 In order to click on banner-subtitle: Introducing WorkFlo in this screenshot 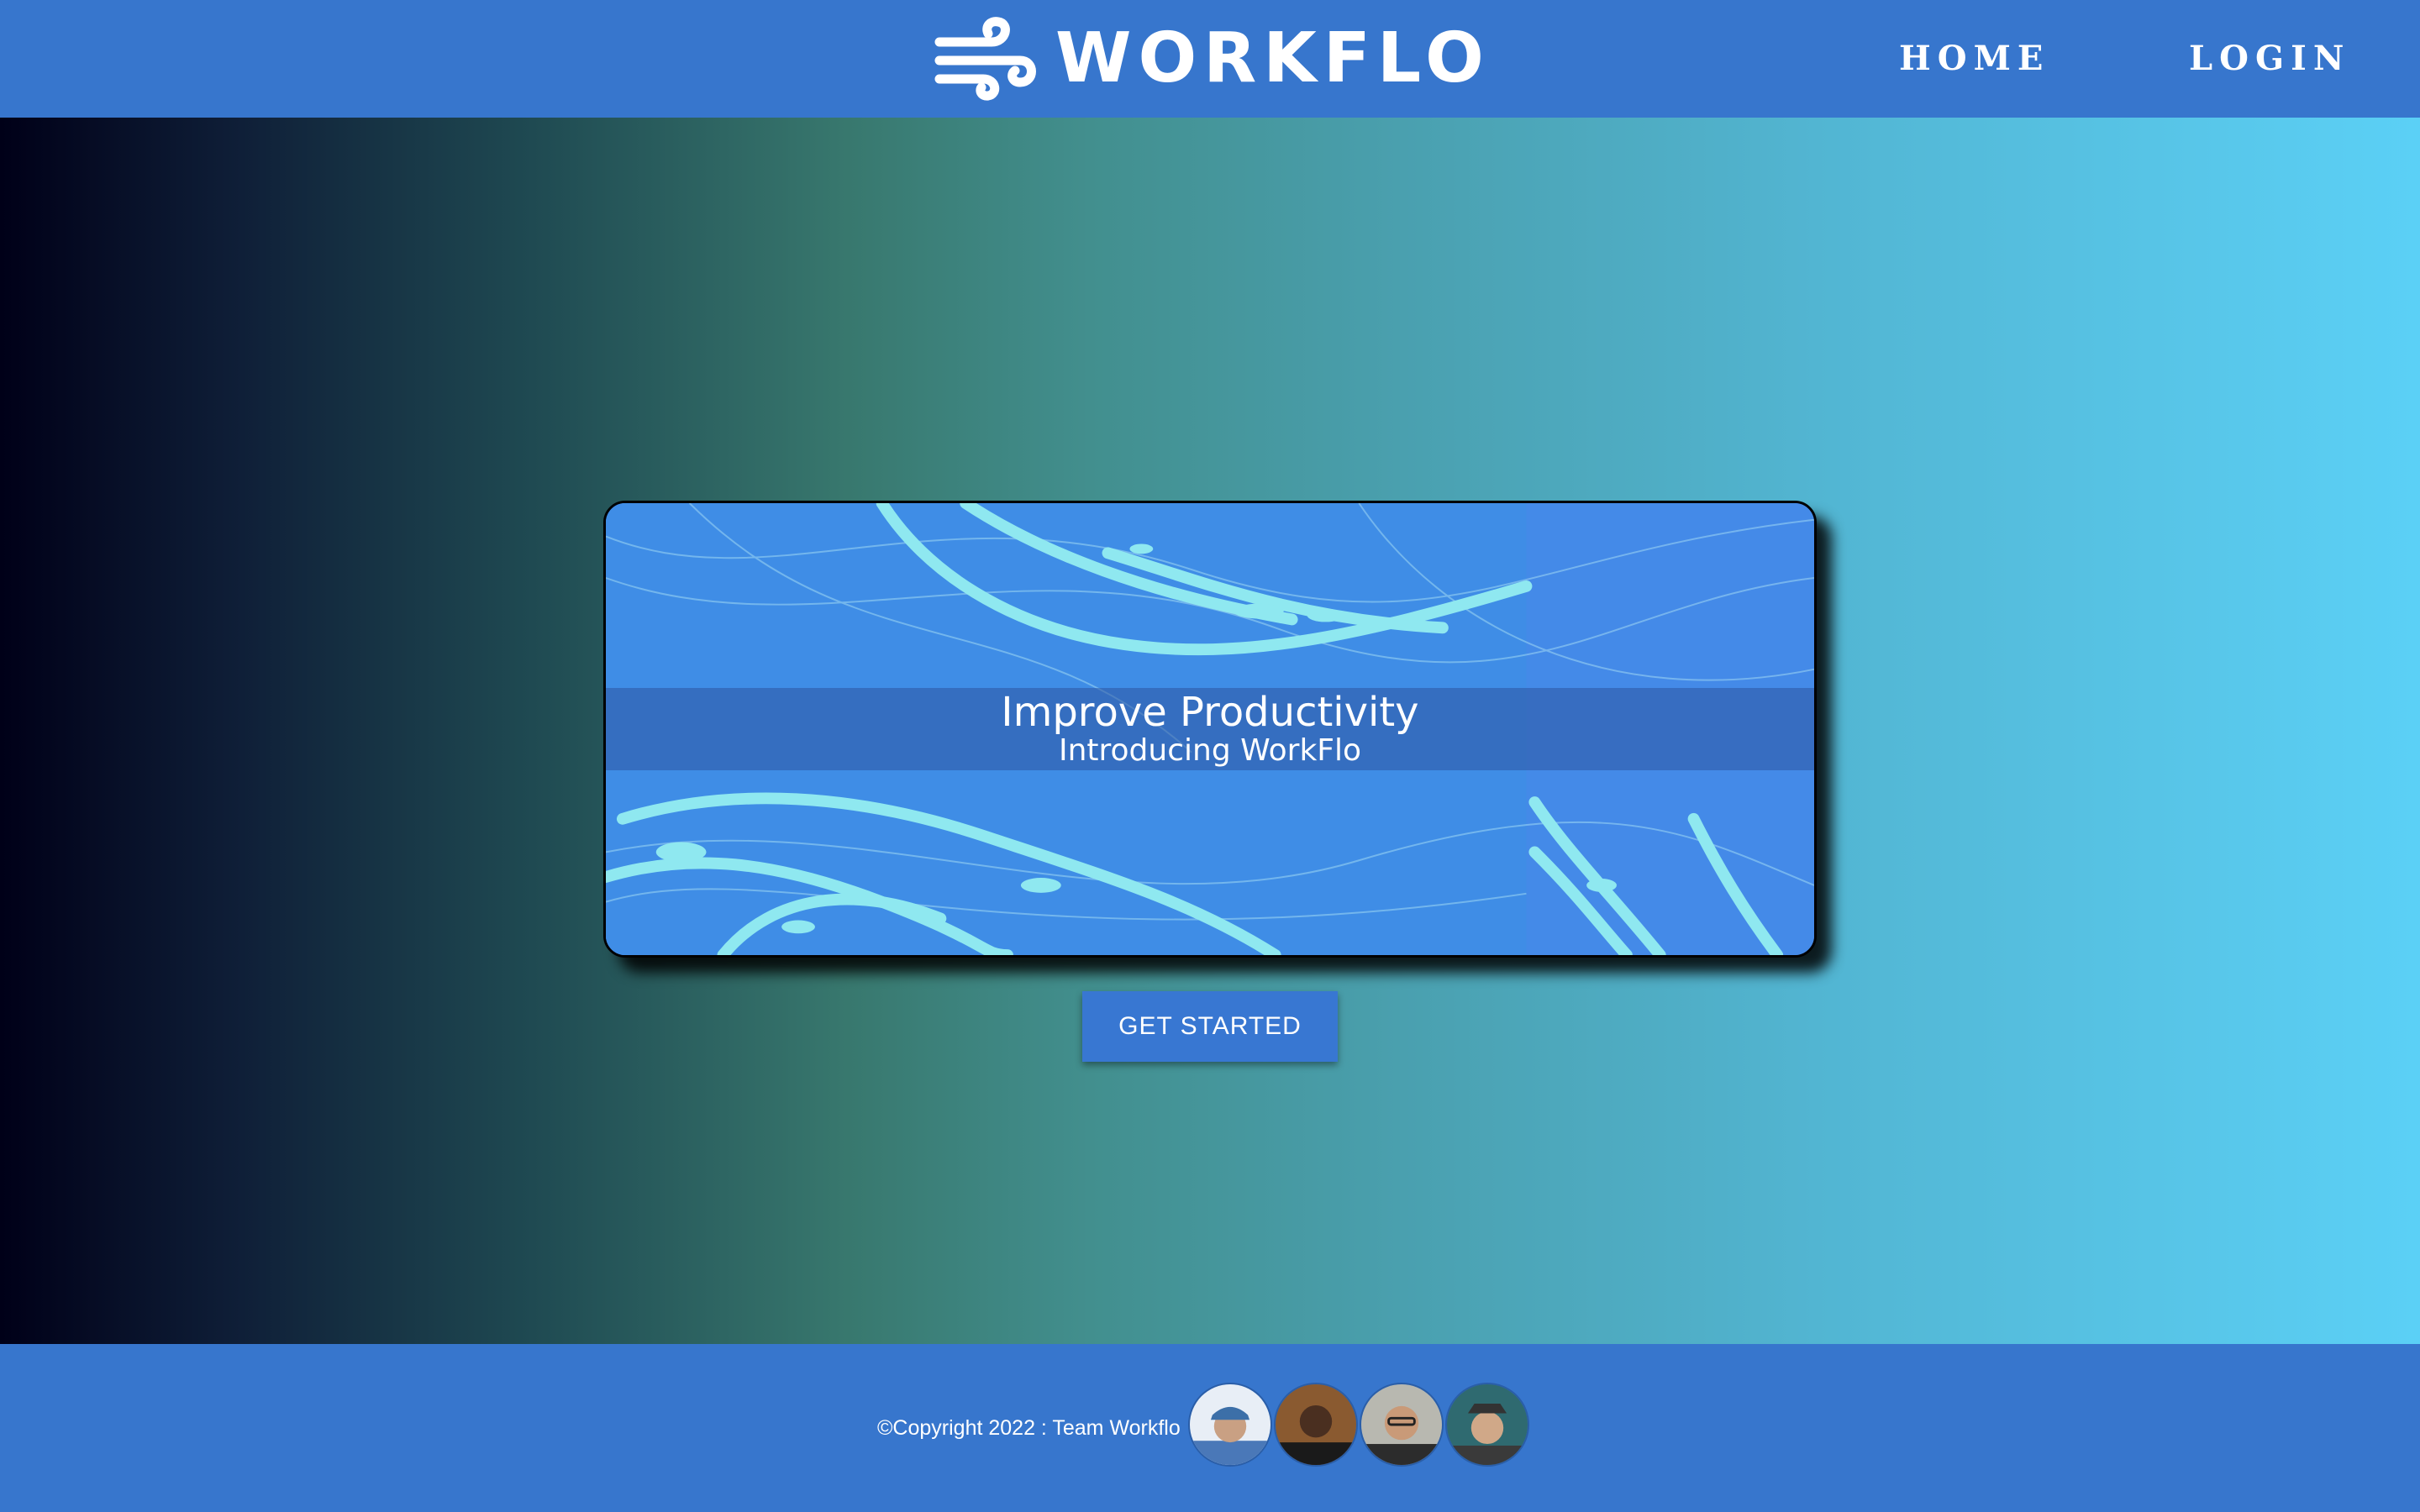, I will do `click(1210, 750)`.